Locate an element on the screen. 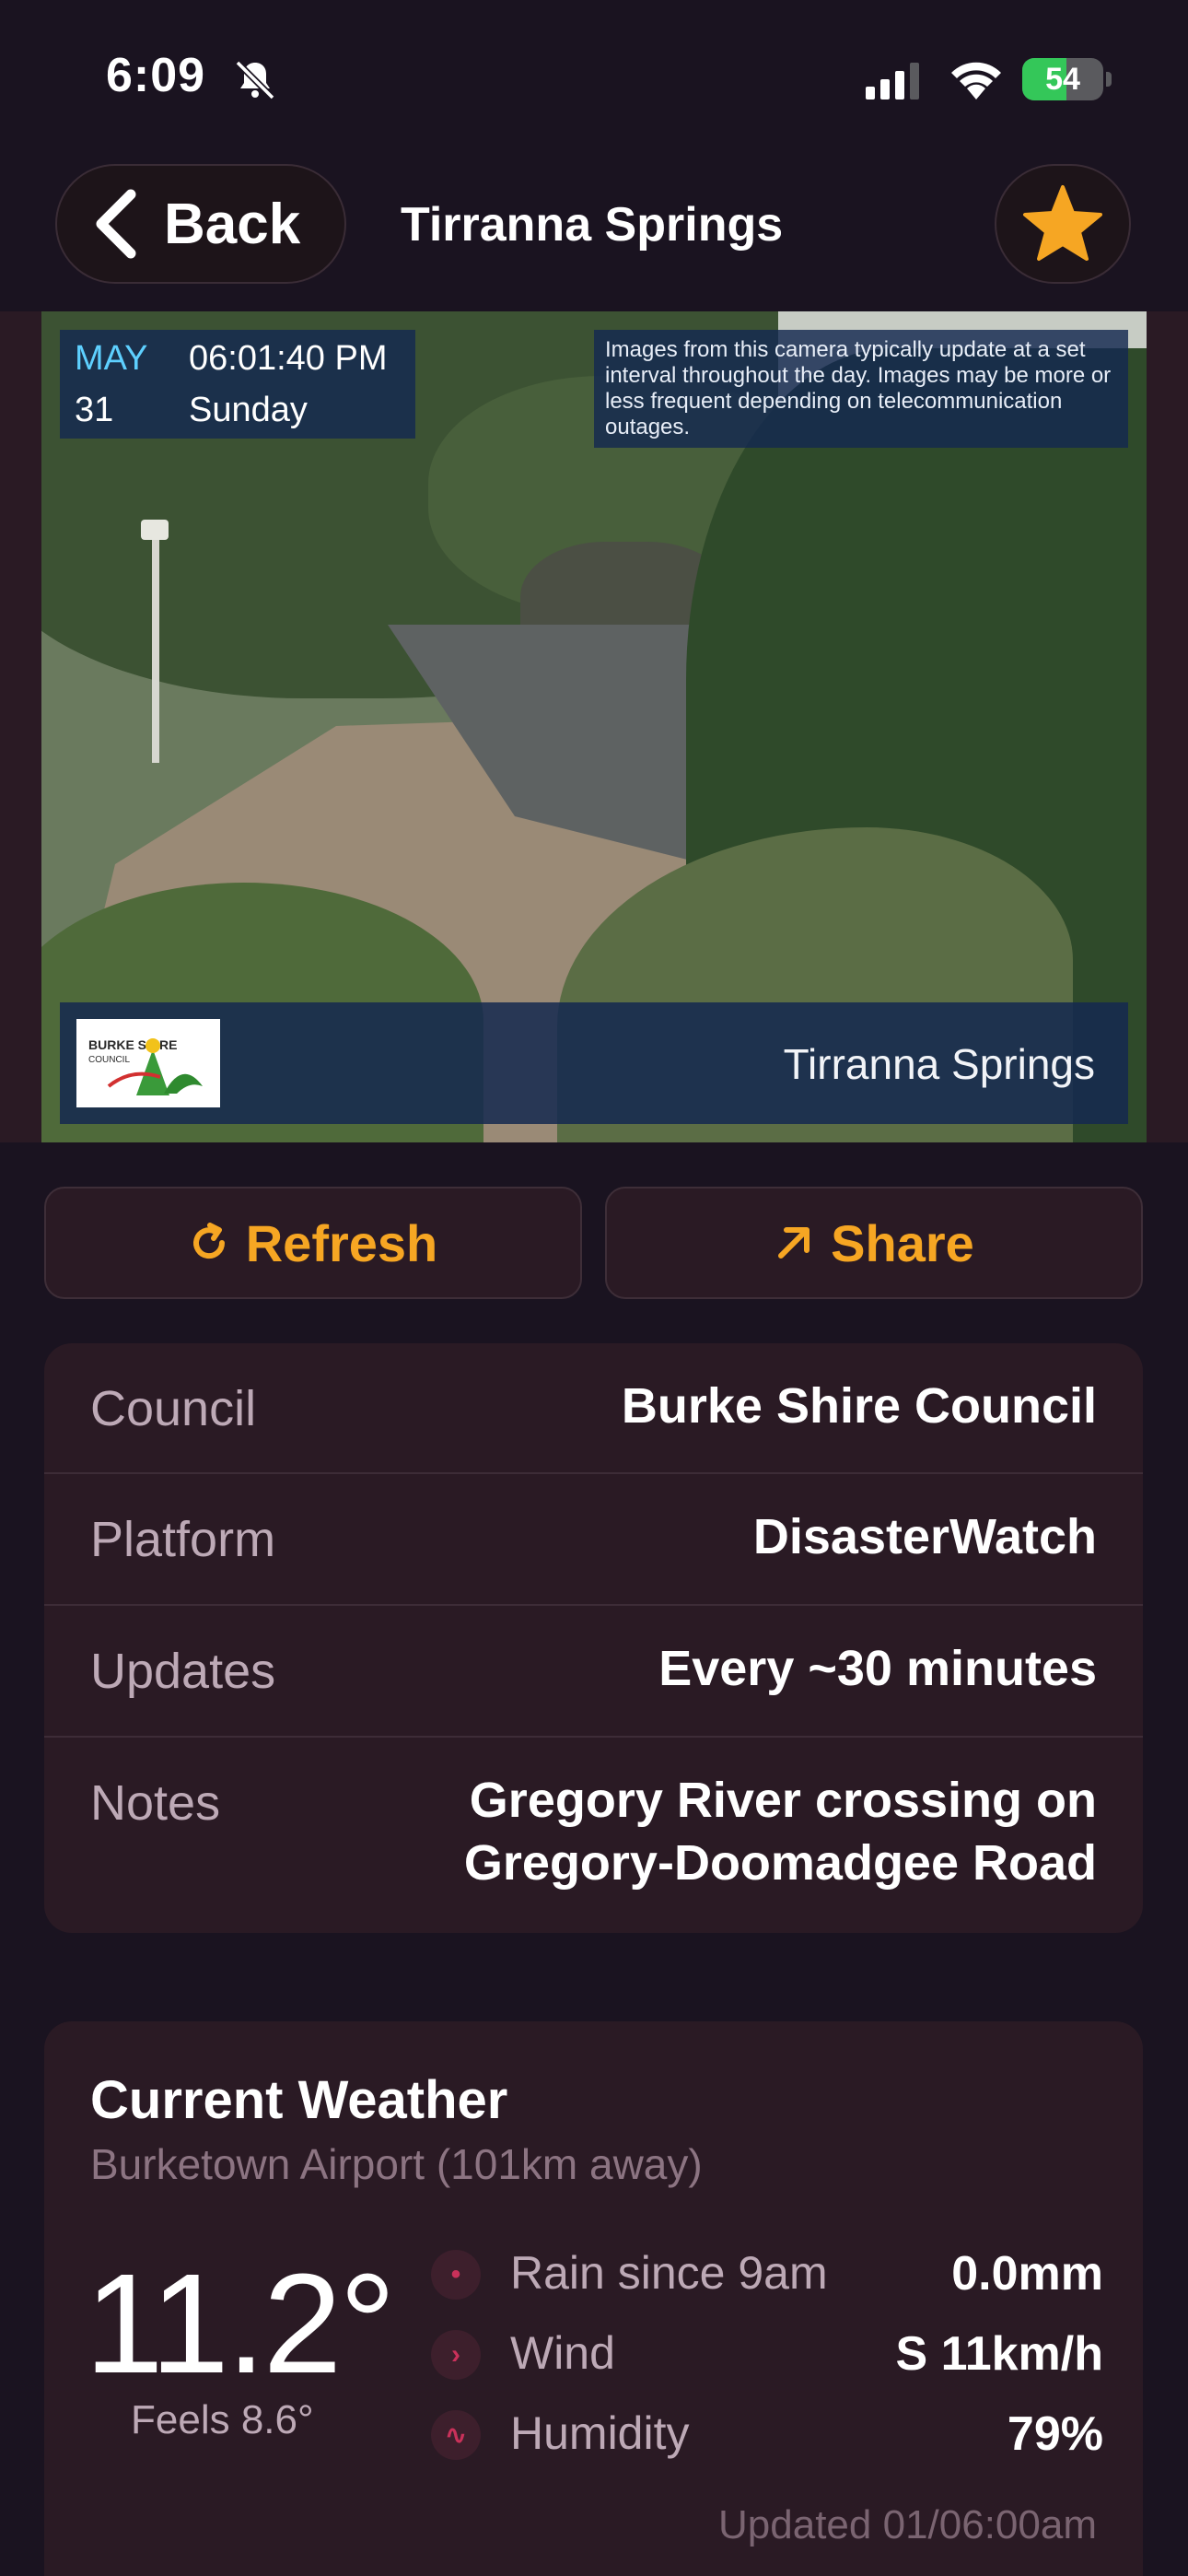 This screenshot has height=2576, width=1188. refresh-button: Refresh is located at coordinates (313, 1243).